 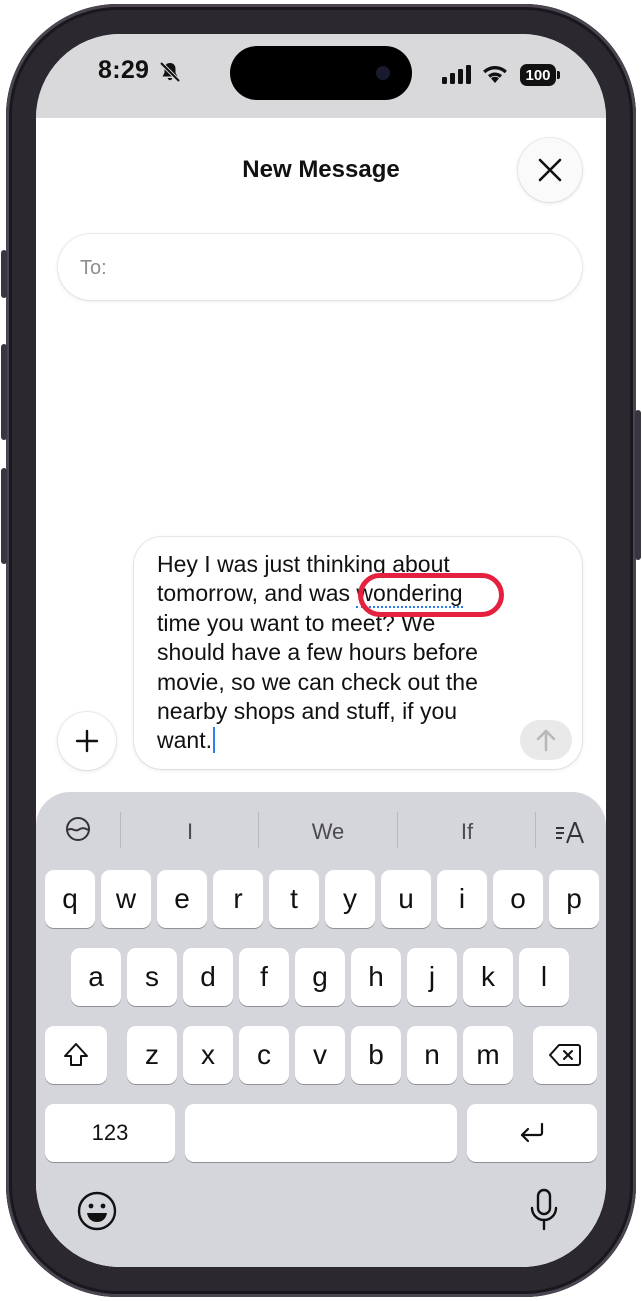 What do you see at coordinates (431, 595) in the screenshot?
I see `highlight-ring` at bounding box center [431, 595].